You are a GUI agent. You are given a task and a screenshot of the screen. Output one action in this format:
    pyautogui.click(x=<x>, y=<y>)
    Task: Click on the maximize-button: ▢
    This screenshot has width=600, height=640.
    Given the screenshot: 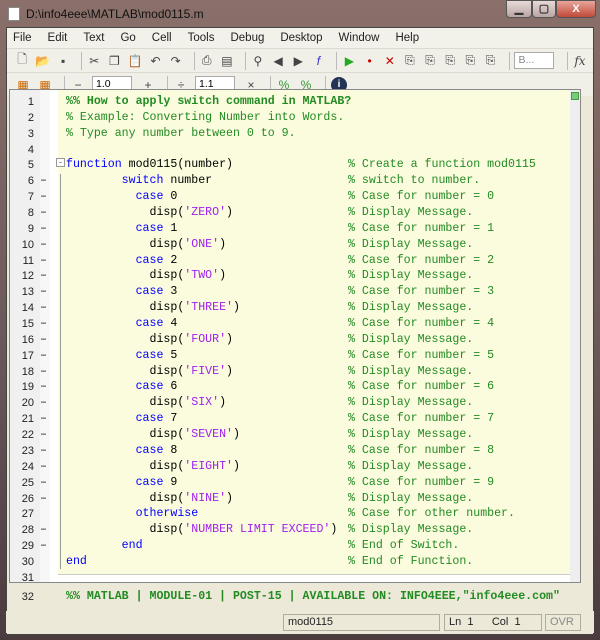 What is the action you would take?
    pyautogui.click(x=544, y=9)
    